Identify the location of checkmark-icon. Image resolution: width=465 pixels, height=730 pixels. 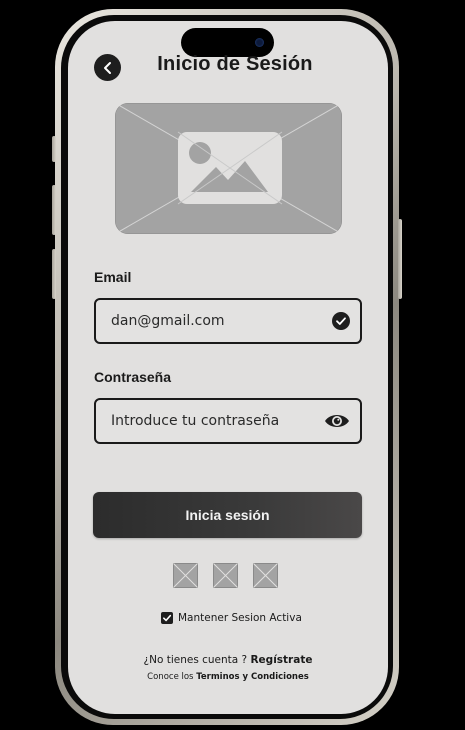
(167, 618).